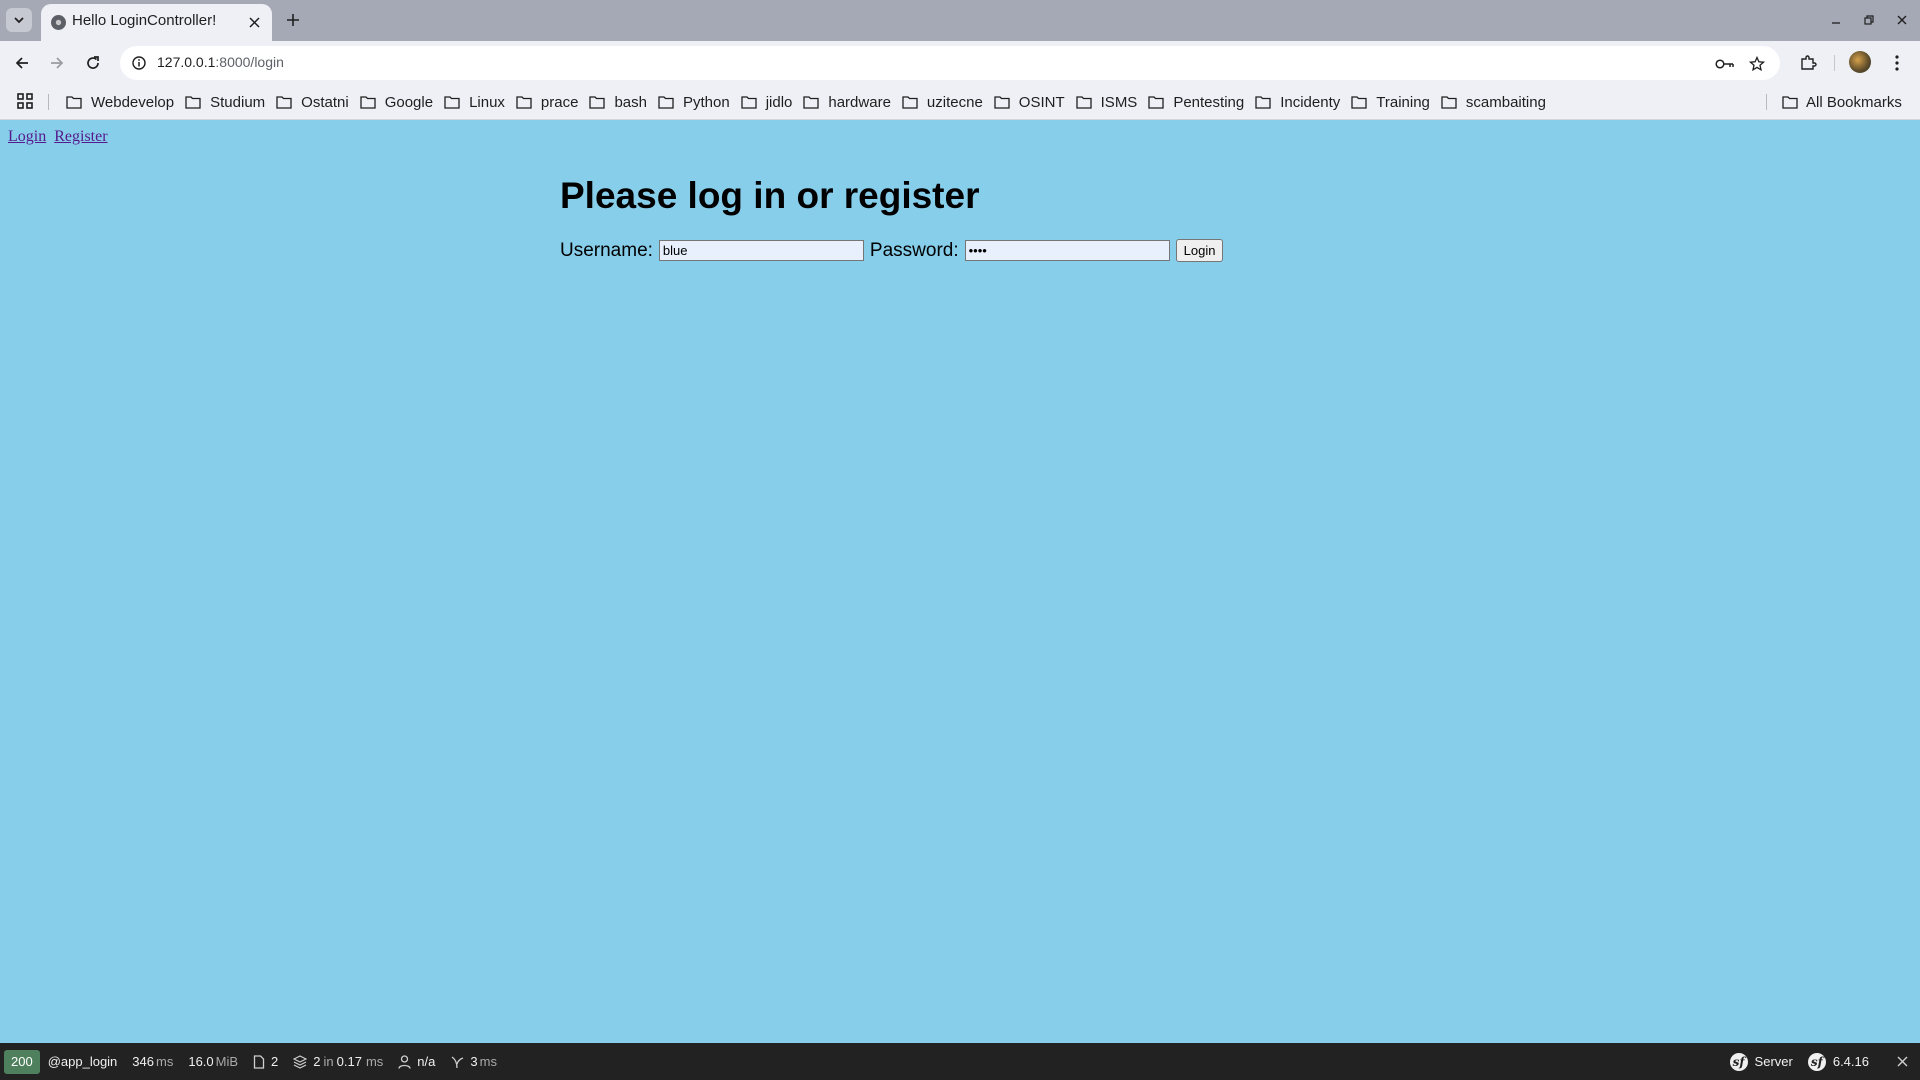 The width and height of the screenshot is (1920, 1080). Describe the element at coordinates (275, 1061) in the screenshot. I see `forms-count: 2` at that location.